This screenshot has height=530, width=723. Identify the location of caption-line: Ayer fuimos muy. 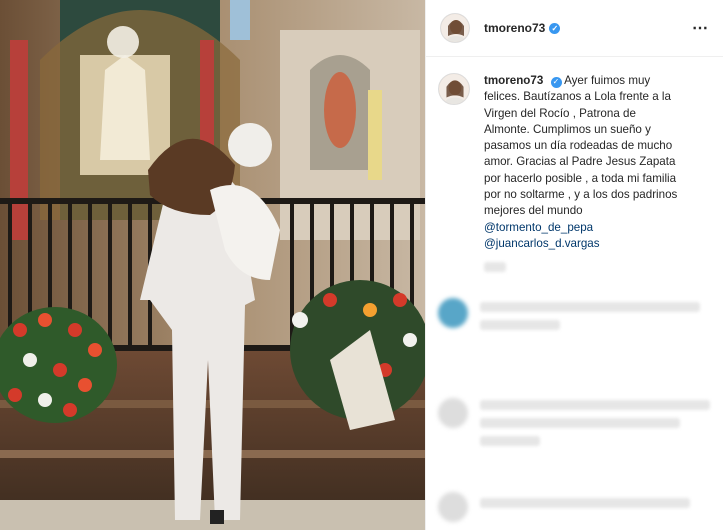
(607, 80).